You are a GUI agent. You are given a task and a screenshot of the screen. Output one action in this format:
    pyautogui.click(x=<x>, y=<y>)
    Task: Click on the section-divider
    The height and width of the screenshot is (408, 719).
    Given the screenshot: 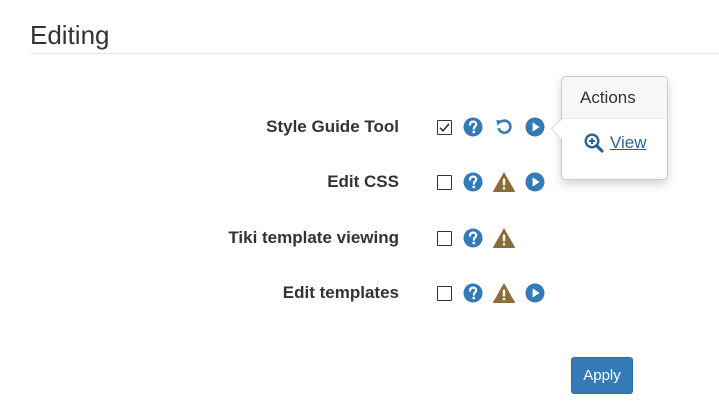 What is the action you would take?
    pyautogui.click(x=374, y=53)
    